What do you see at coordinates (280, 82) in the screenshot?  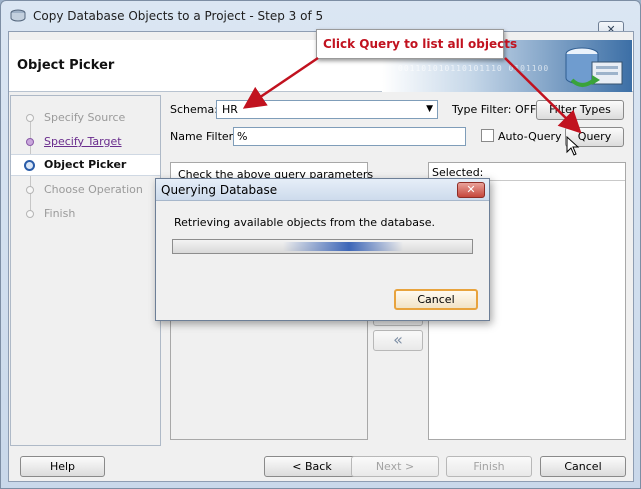 I see `arrow-to-schema` at bounding box center [280, 82].